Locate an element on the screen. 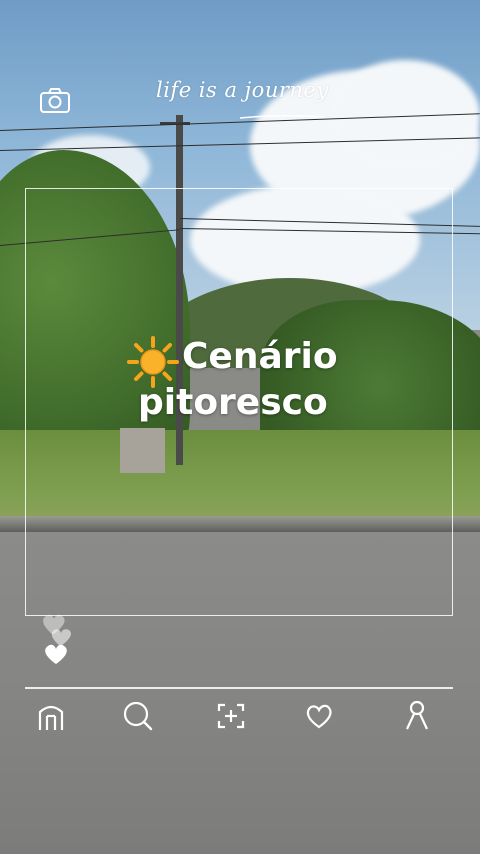  tagline: life is a journey is located at coordinates (242, 90).